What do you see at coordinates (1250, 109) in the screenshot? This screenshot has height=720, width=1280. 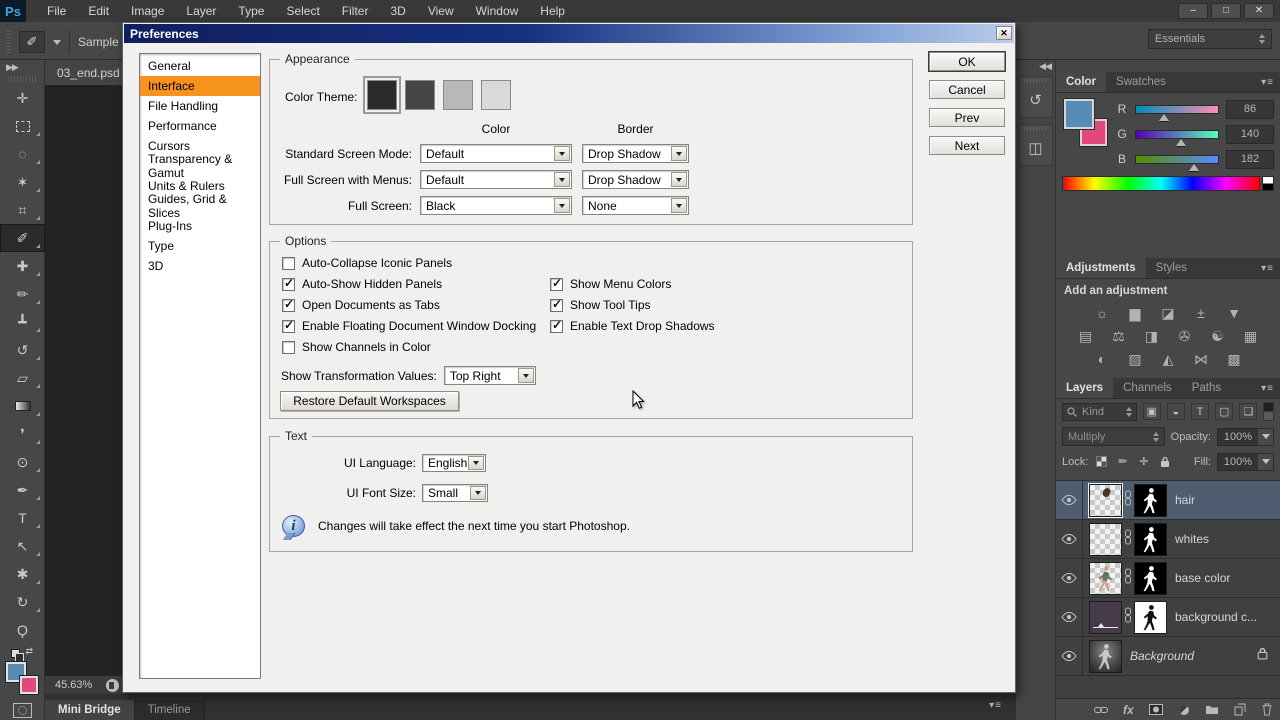 I see `red-value: 86` at bounding box center [1250, 109].